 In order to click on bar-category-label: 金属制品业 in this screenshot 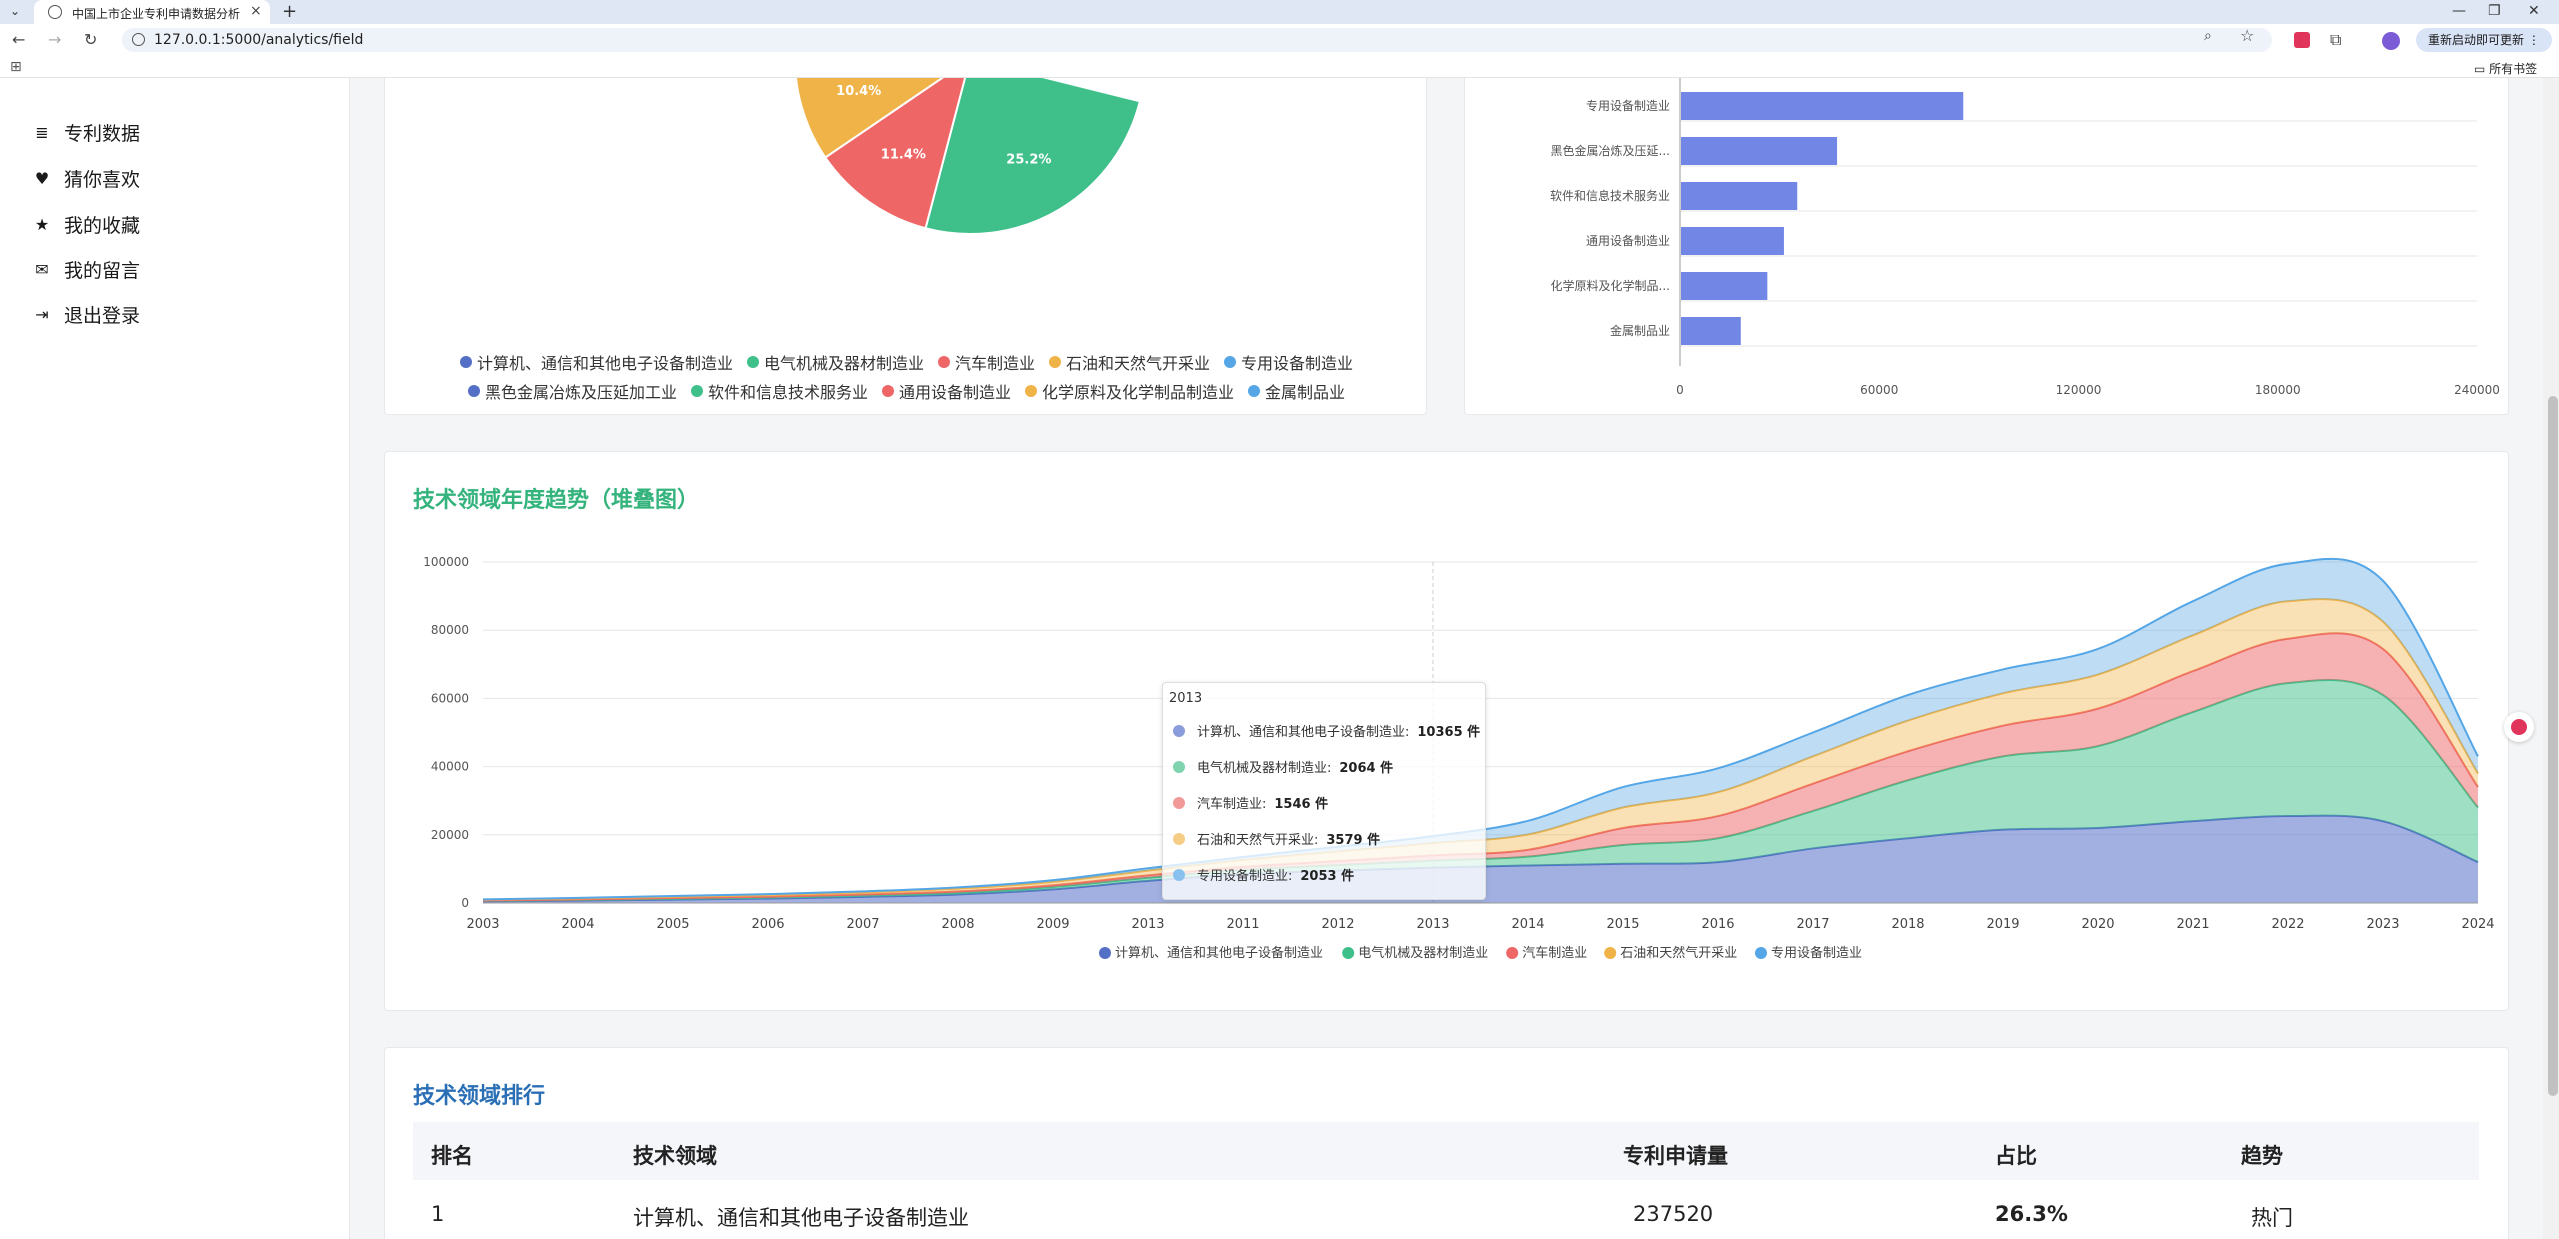, I will do `click(1640, 330)`.